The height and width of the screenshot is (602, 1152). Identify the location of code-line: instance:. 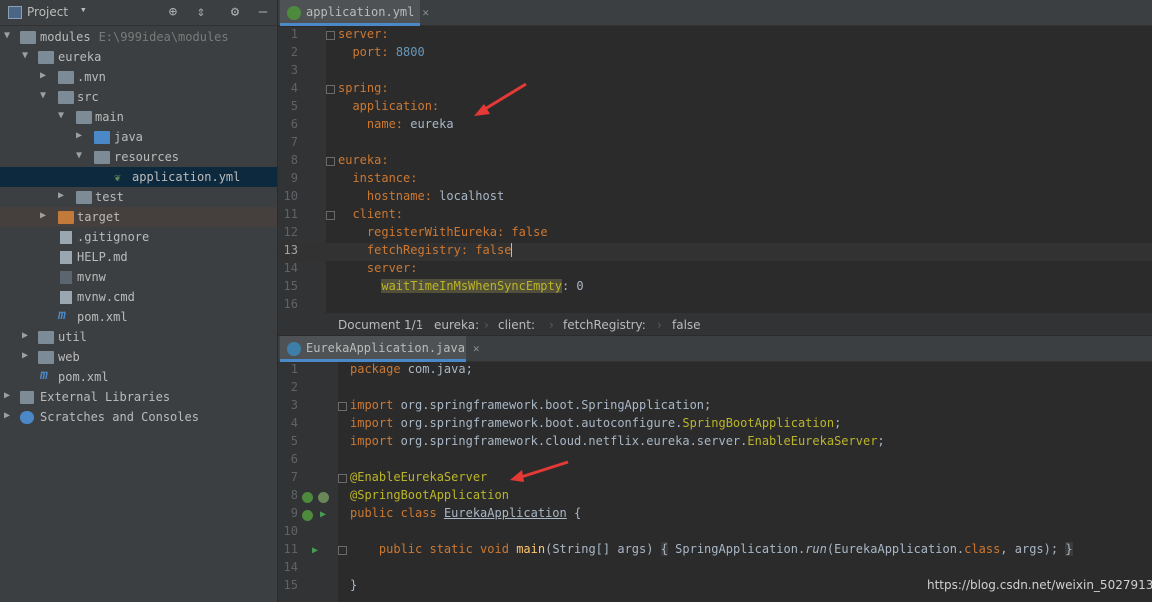
(377, 178).